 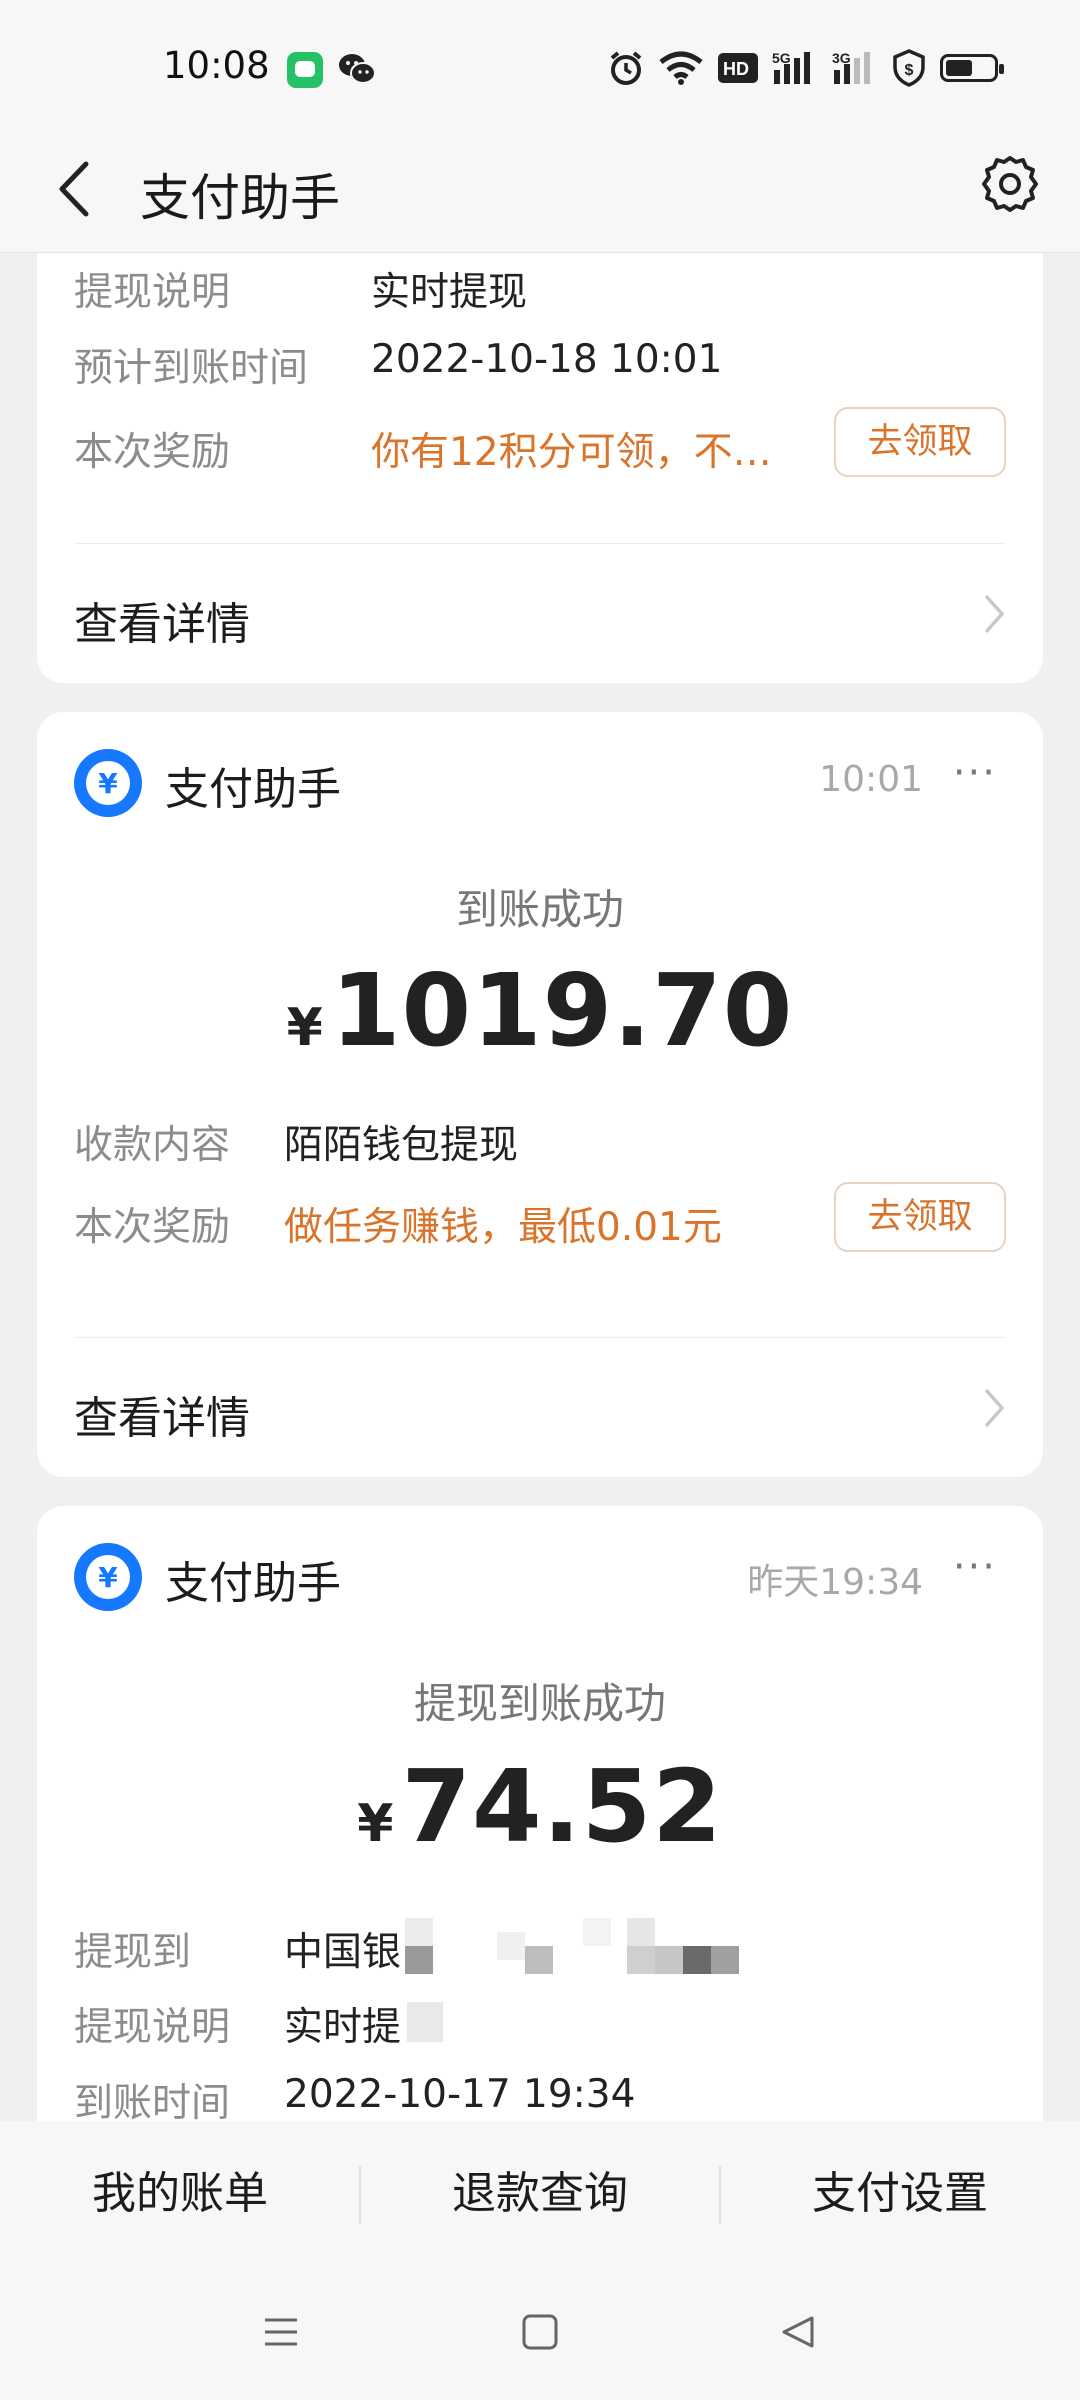 I want to click on amount: ¥1019.70, so click(x=540, y=1010).